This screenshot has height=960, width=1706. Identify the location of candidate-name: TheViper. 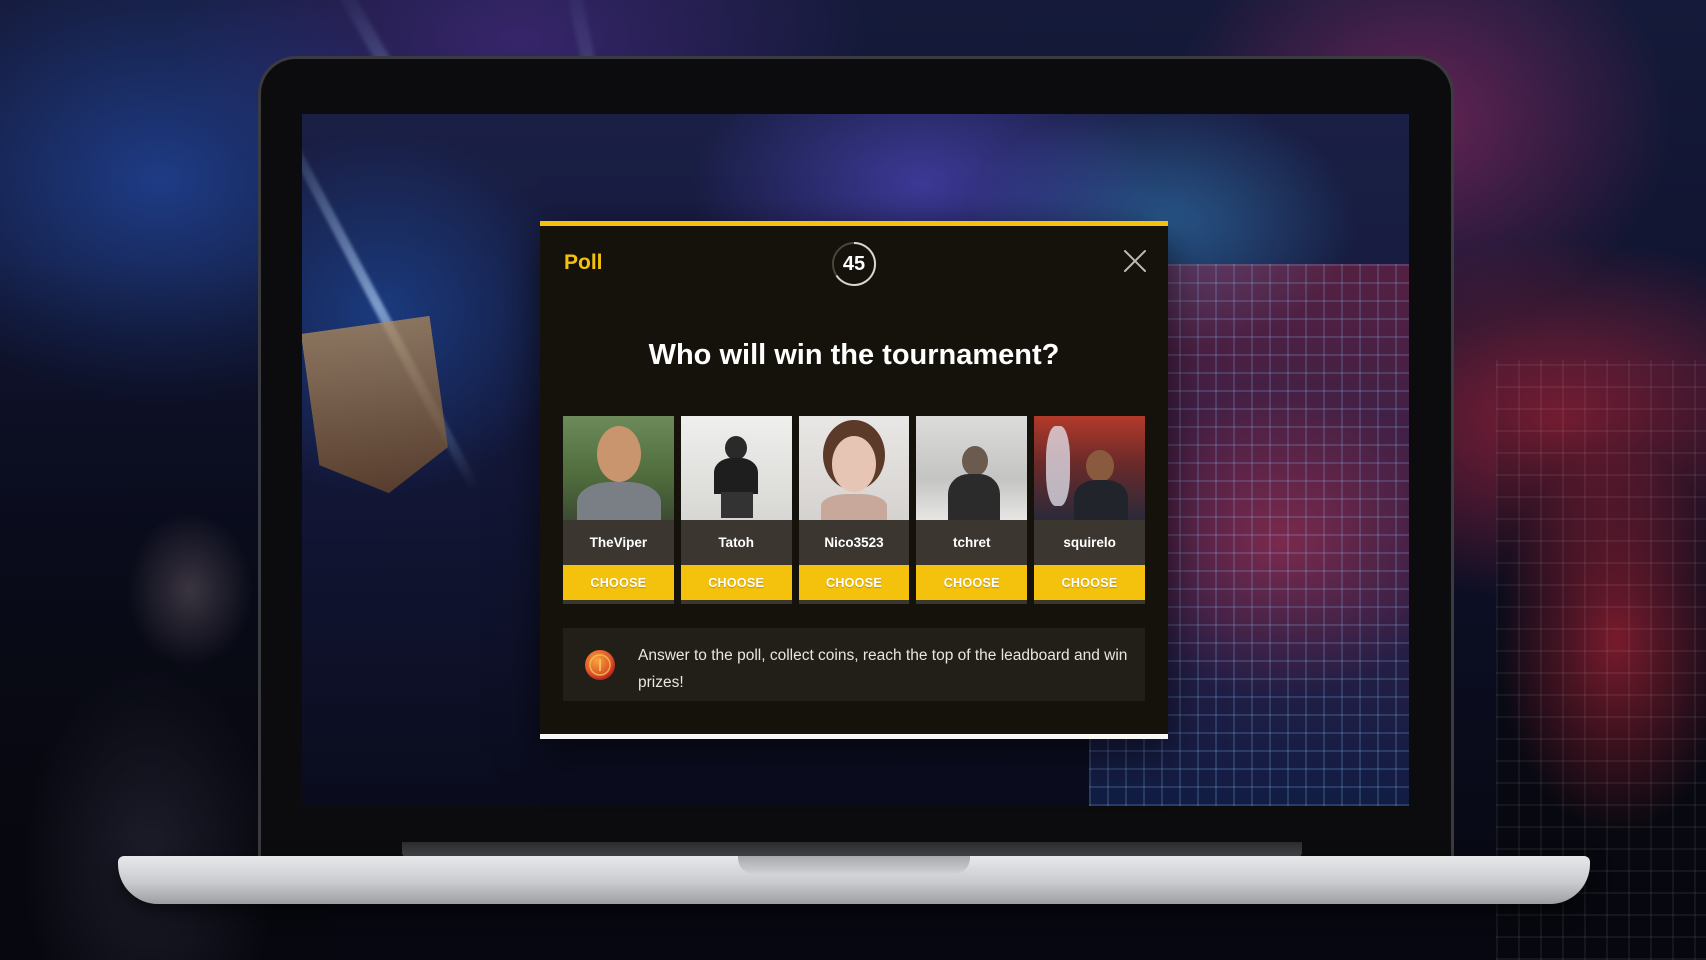
(618, 542).